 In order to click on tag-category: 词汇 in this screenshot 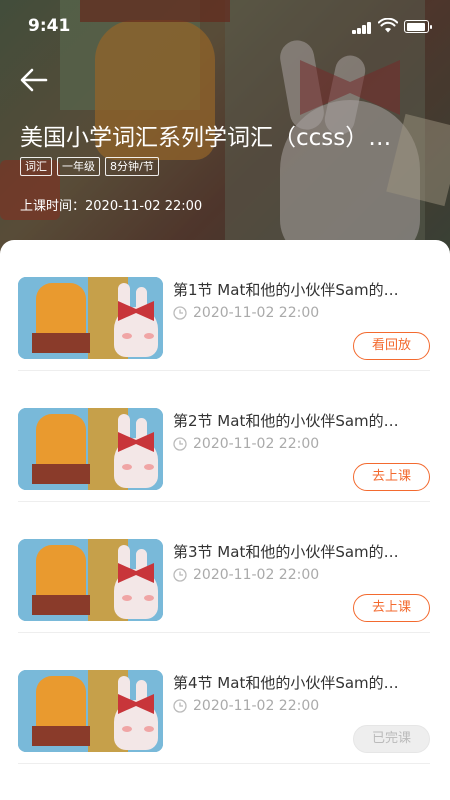, I will do `click(36, 166)`.